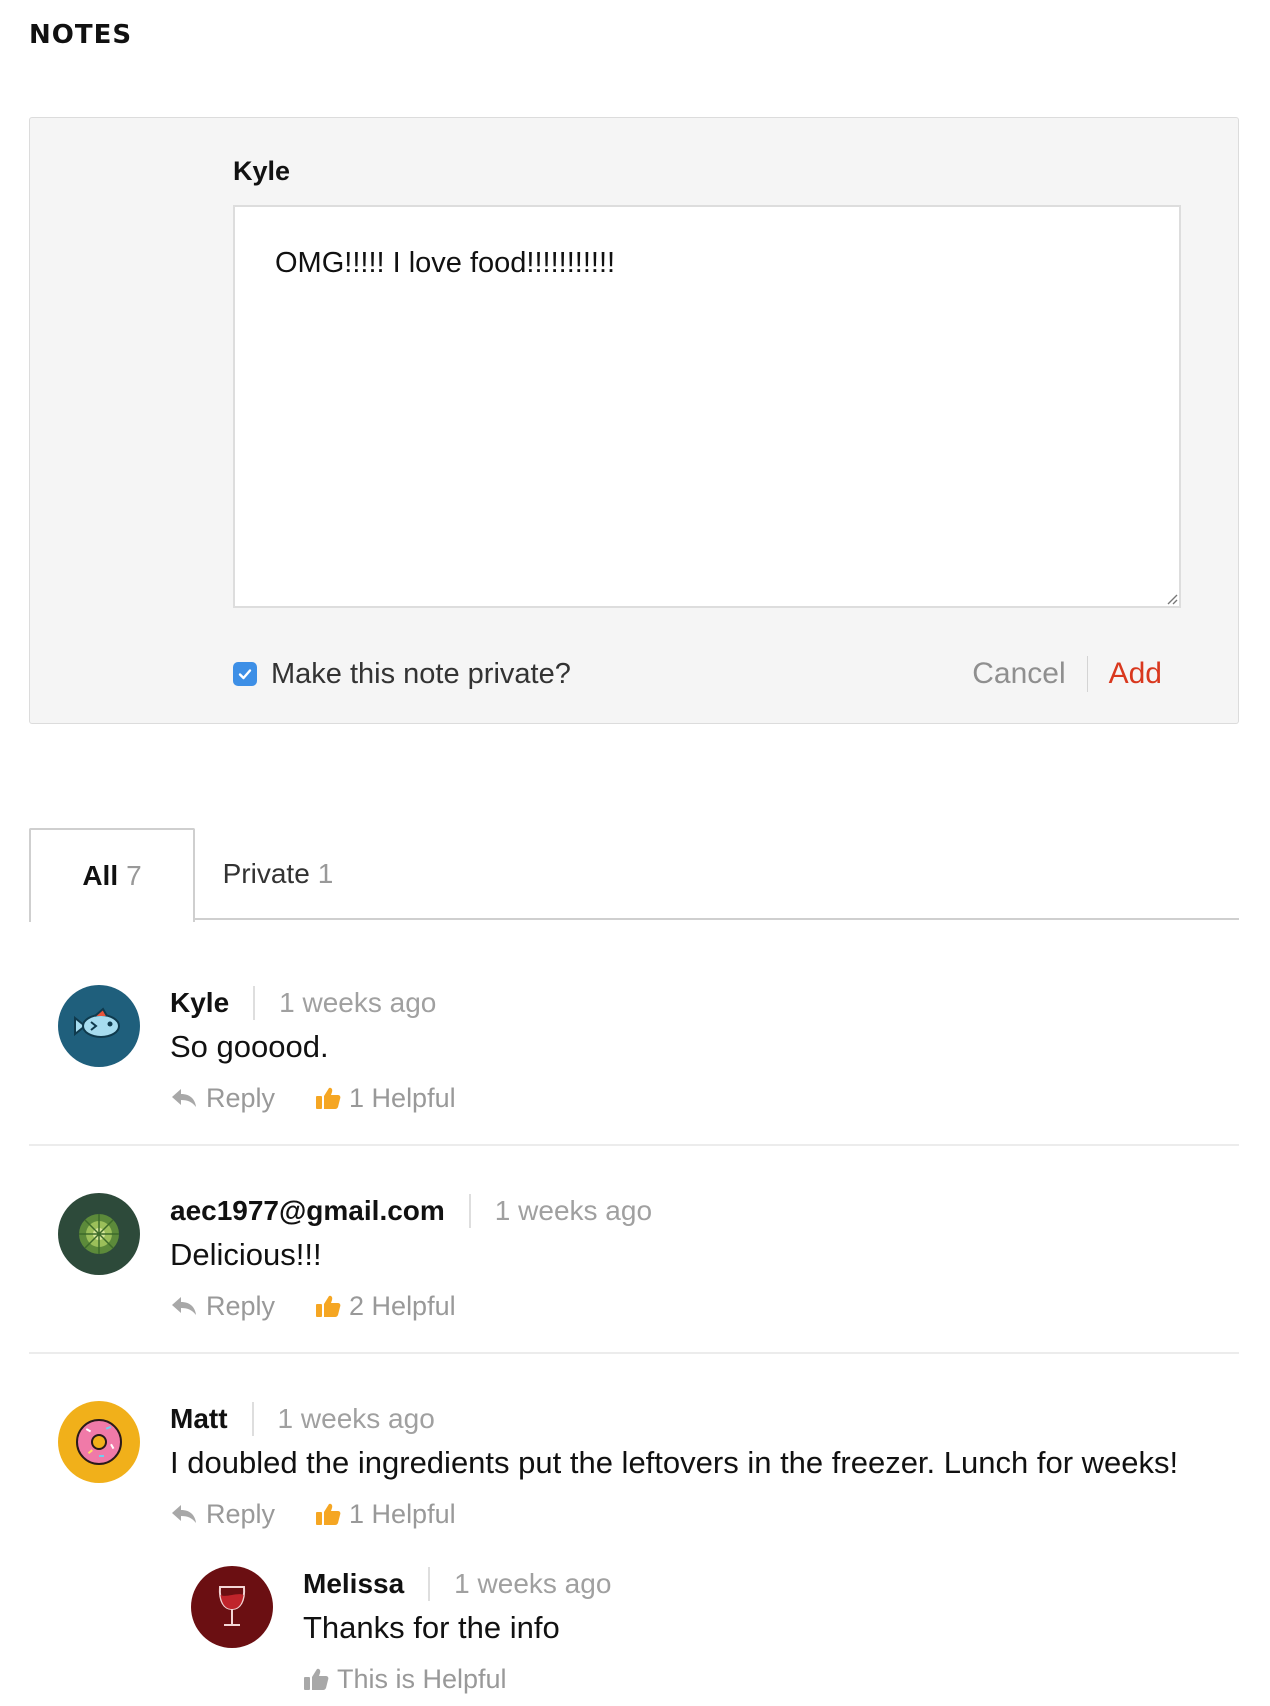 This screenshot has width=1270, height=1706. I want to click on tab-all-count: 7, so click(134, 875).